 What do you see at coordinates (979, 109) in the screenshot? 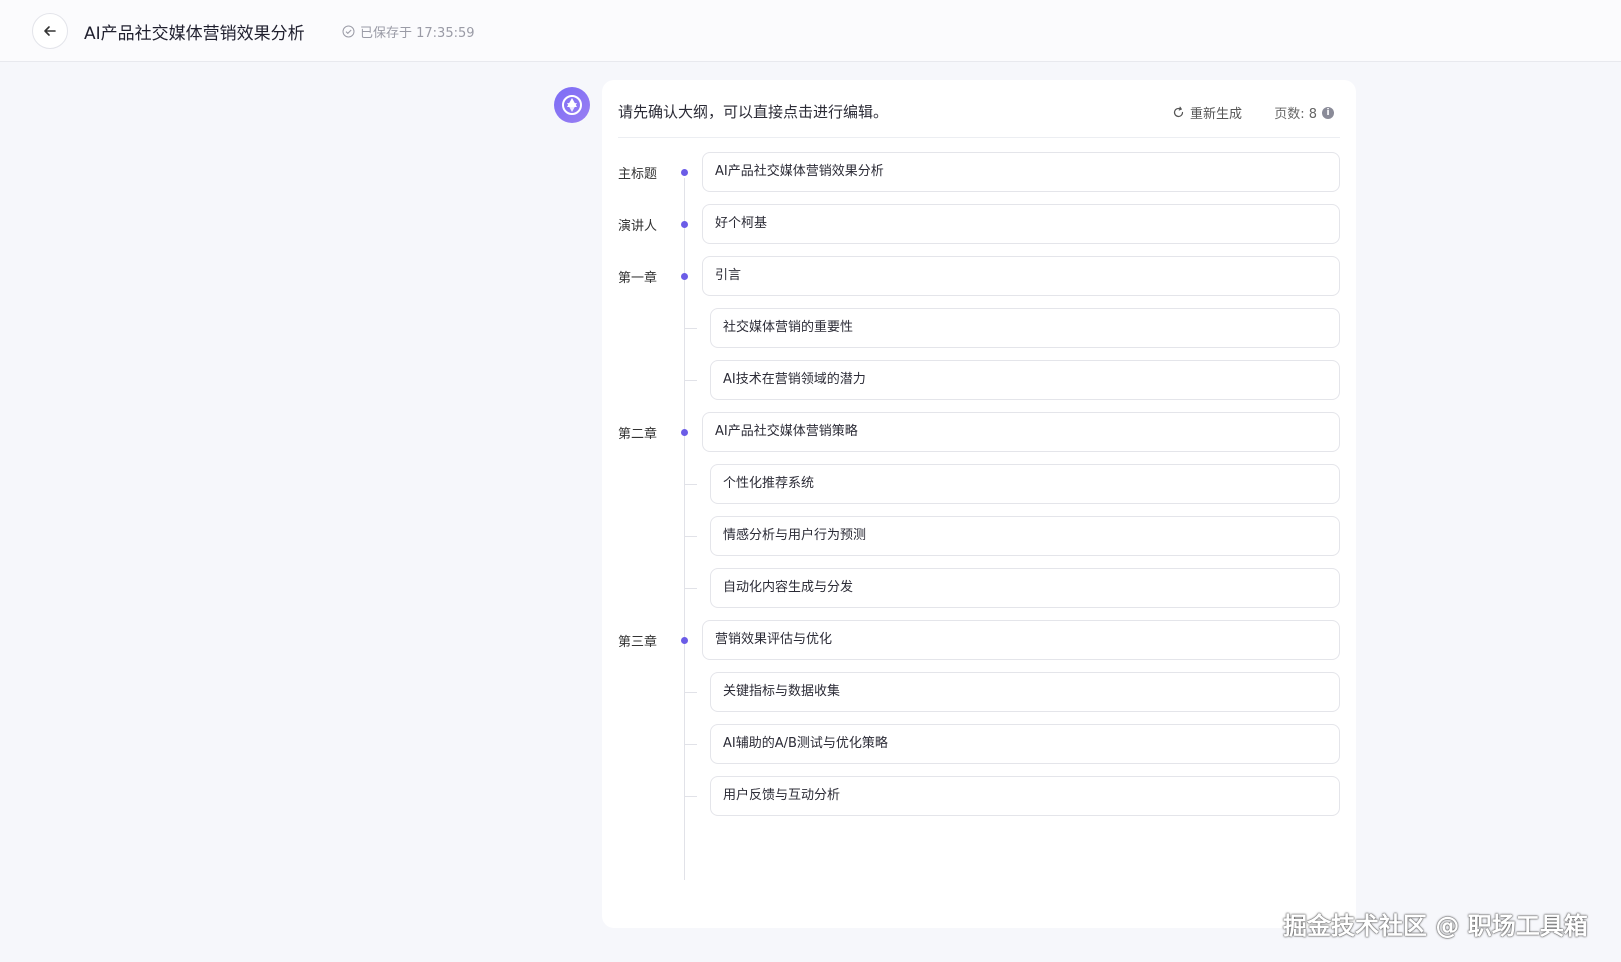
I see `card-header: 请先确认大纲，可以直接点击进行编辑。 重新生成 页数: 8 i` at bounding box center [979, 109].